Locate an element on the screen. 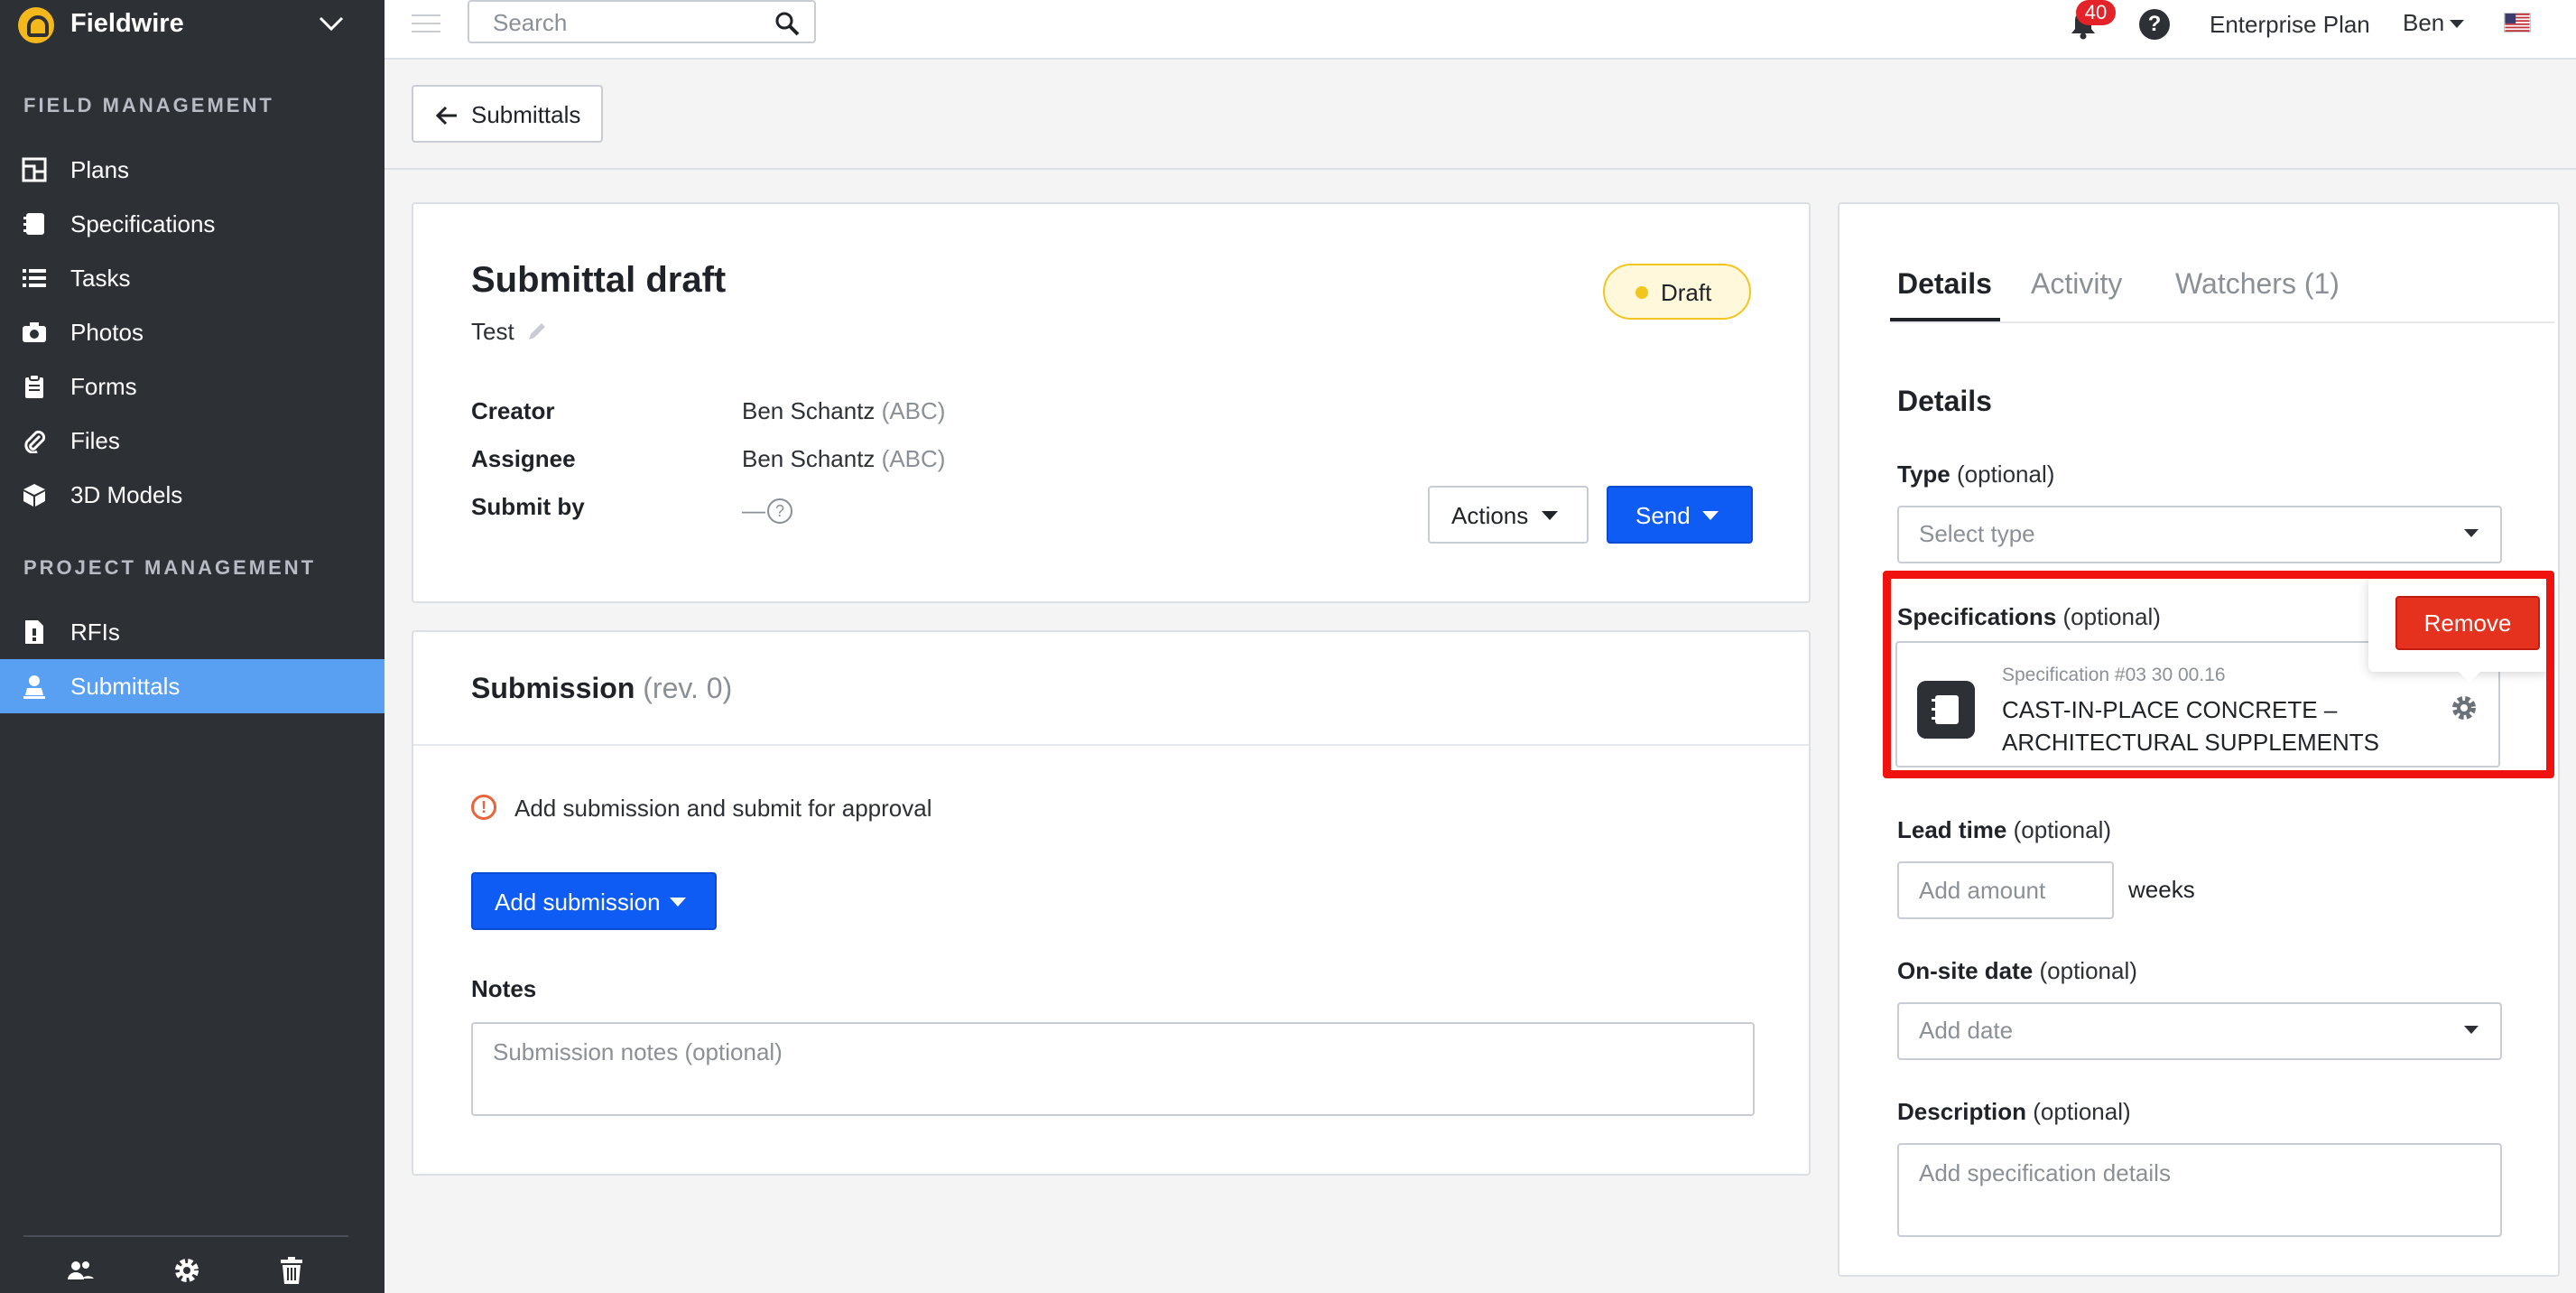  details-heading: Details is located at coordinates (1945, 401).